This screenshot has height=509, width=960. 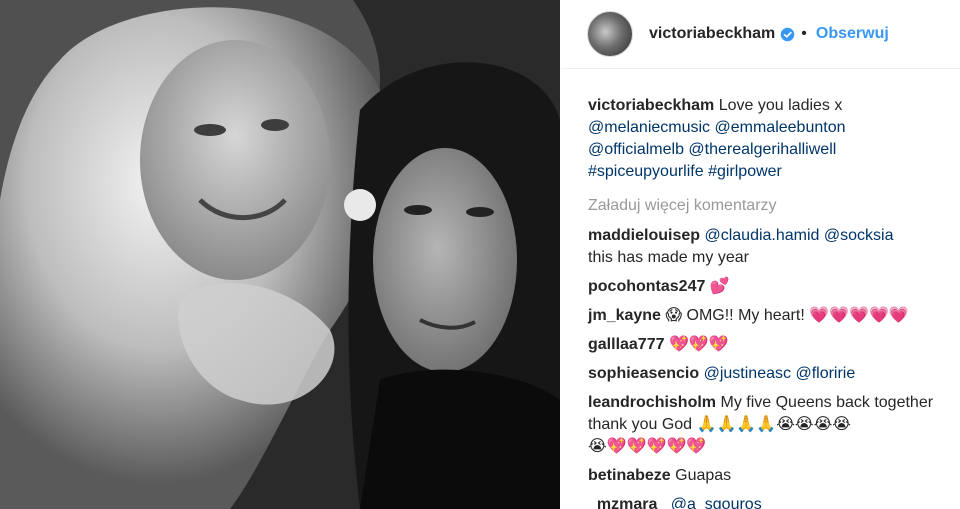 What do you see at coordinates (764, 476) in the screenshot?
I see `comment-item: betinabeze Guapas` at bounding box center [764, 476].